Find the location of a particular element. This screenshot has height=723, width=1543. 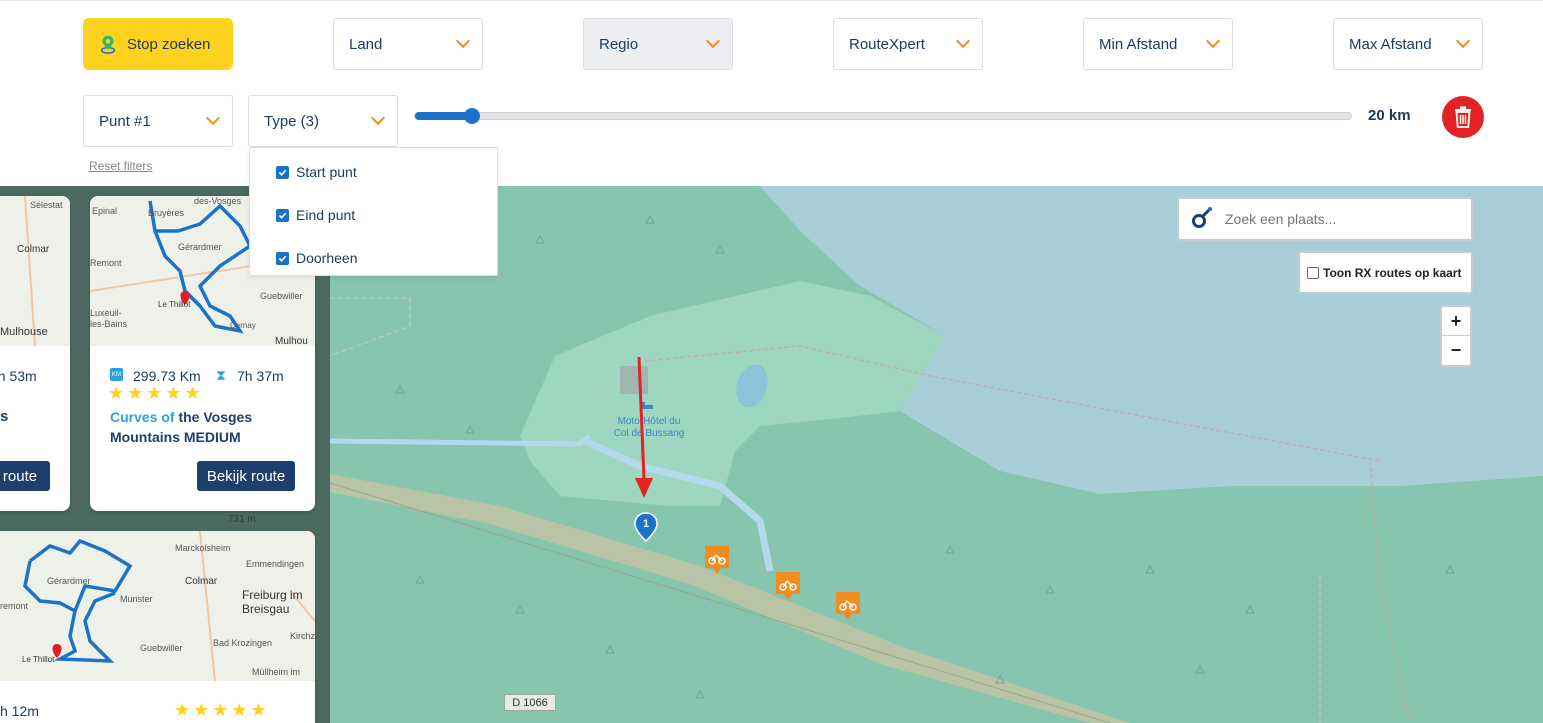

distance-value: 20 km is located at coordinates (1389, 115).